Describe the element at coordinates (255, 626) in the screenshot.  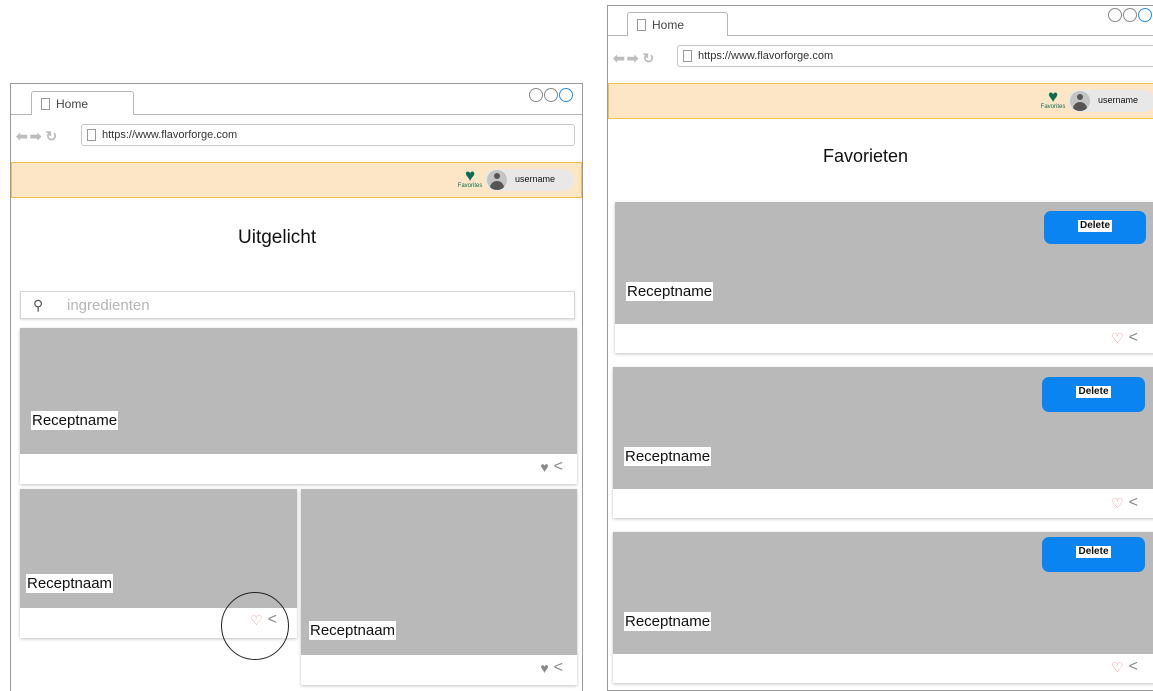
I see `highlight-circle` at that location.